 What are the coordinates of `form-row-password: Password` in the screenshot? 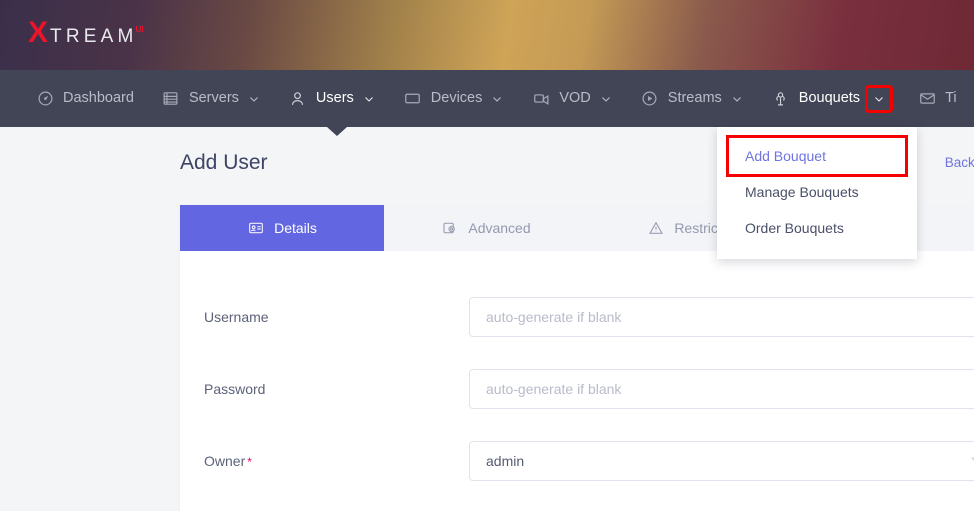 It's located at (577, 389).